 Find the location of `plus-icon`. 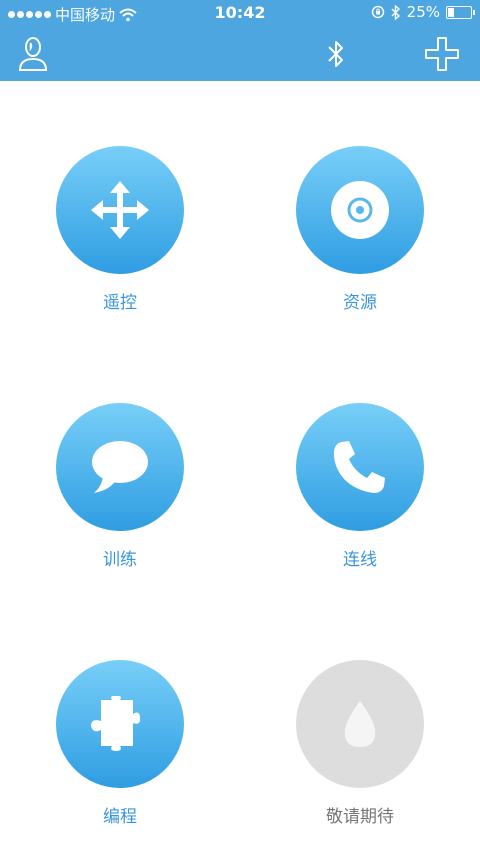

plus-icon is located at coordinates (442, 54).